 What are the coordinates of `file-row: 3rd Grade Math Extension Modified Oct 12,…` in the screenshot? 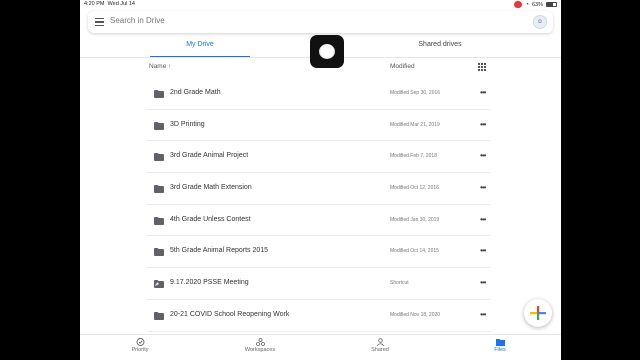 It's located at (318, 189).